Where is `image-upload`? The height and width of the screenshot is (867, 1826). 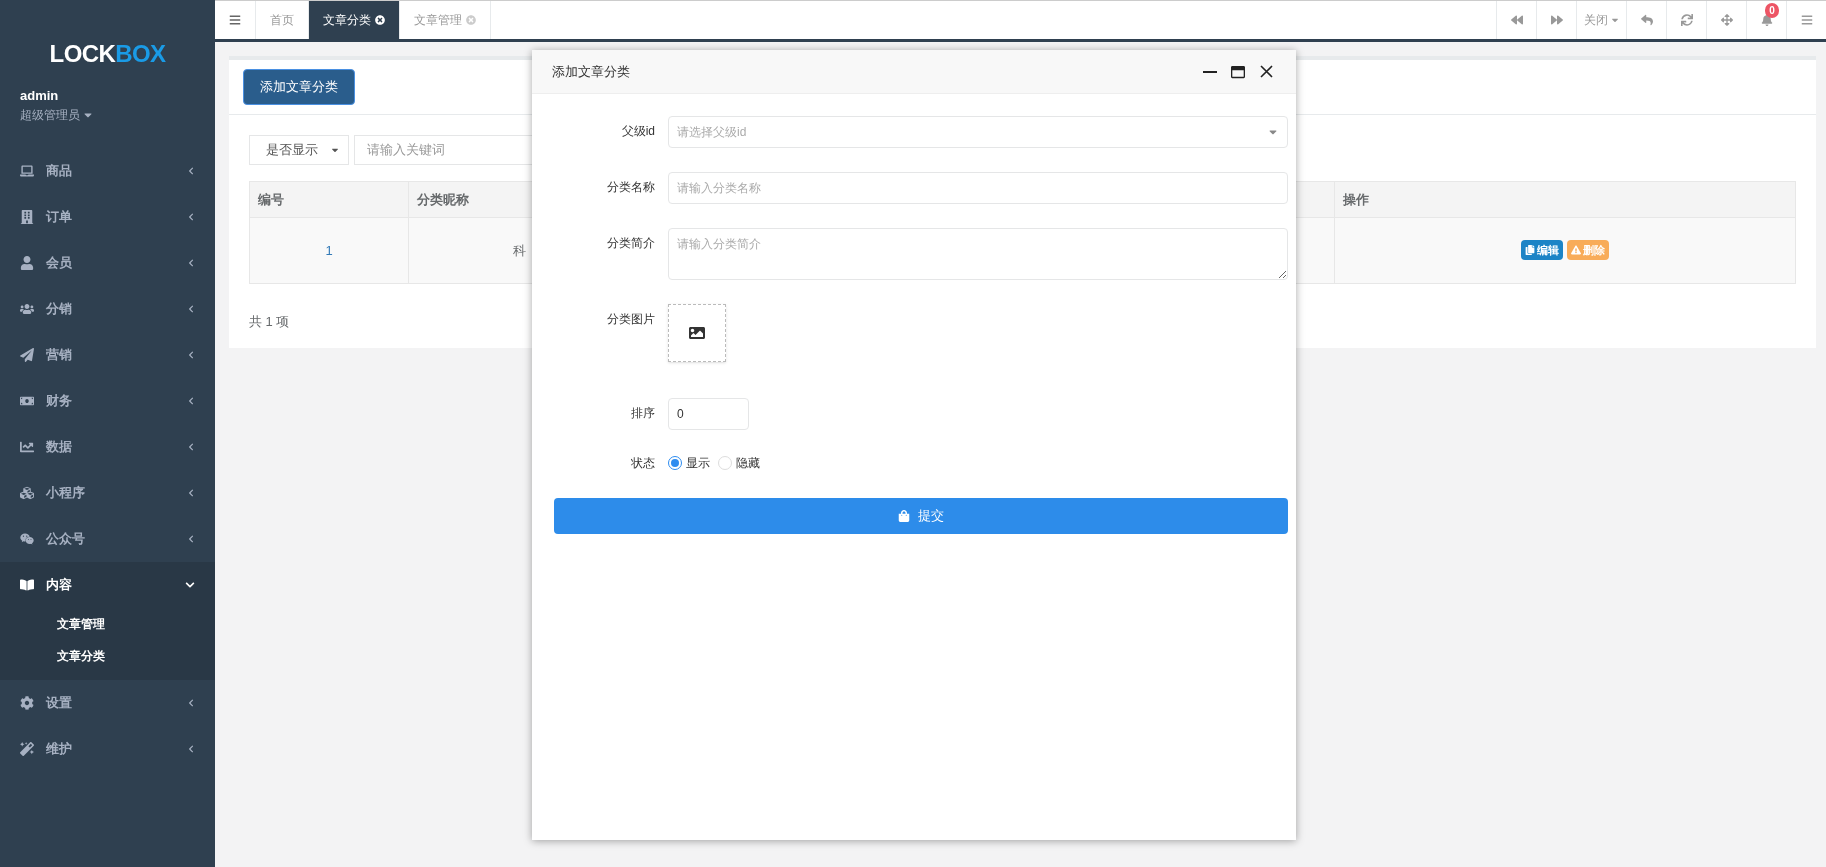
image-upload is located at coordinates (697, 333).